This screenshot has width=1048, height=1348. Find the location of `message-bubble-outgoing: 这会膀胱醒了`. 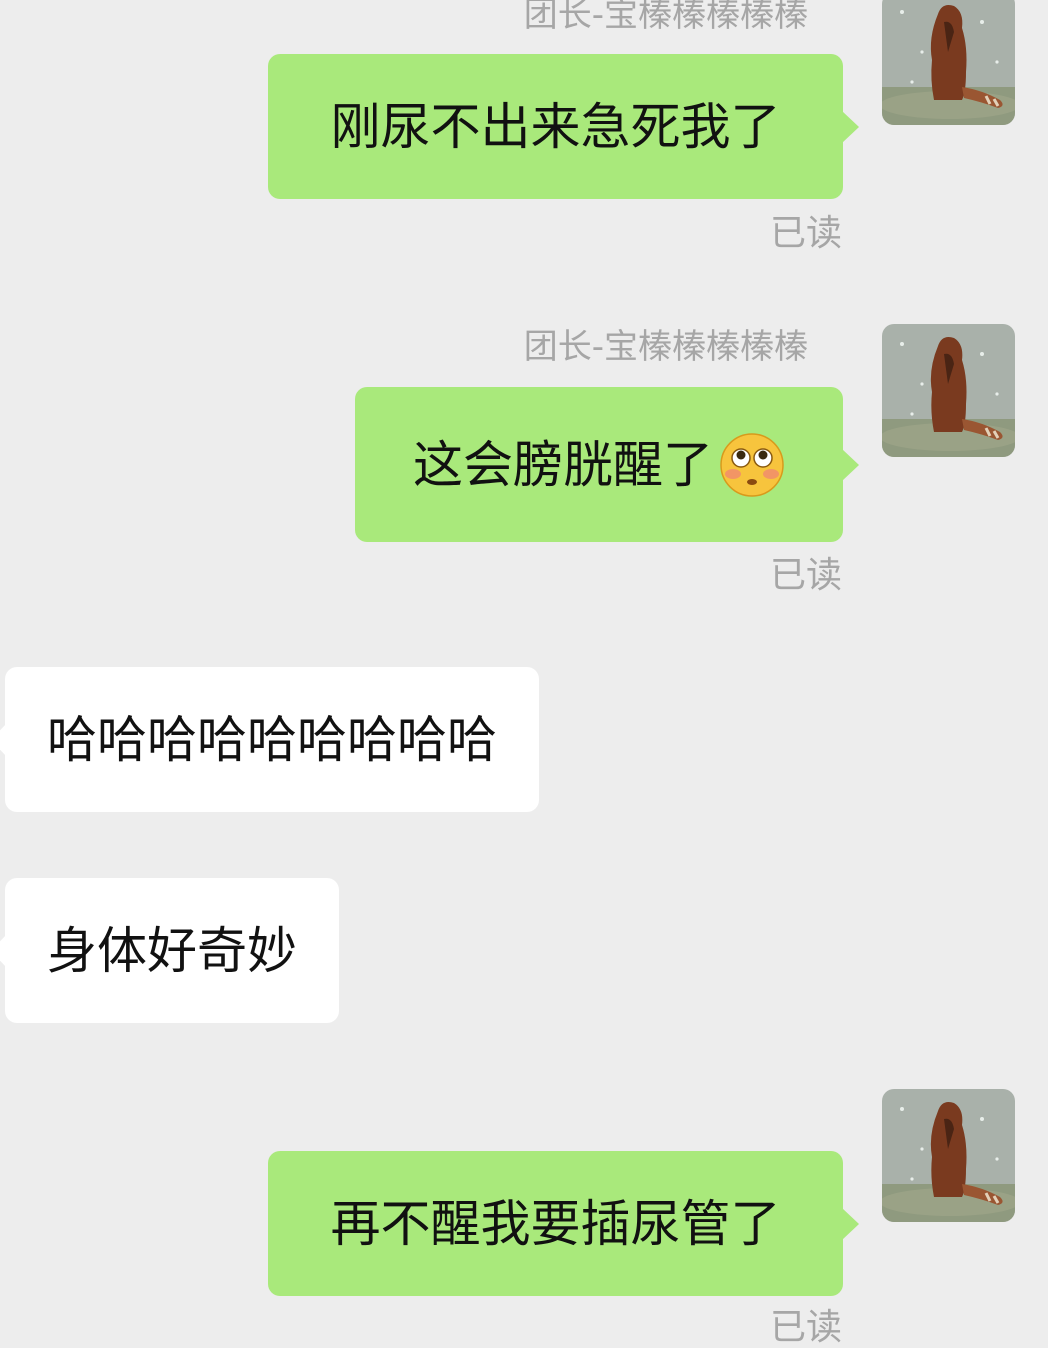

message-bubble-outgoing: 这会膀胱醒了 is located at coordinates (607, 464).